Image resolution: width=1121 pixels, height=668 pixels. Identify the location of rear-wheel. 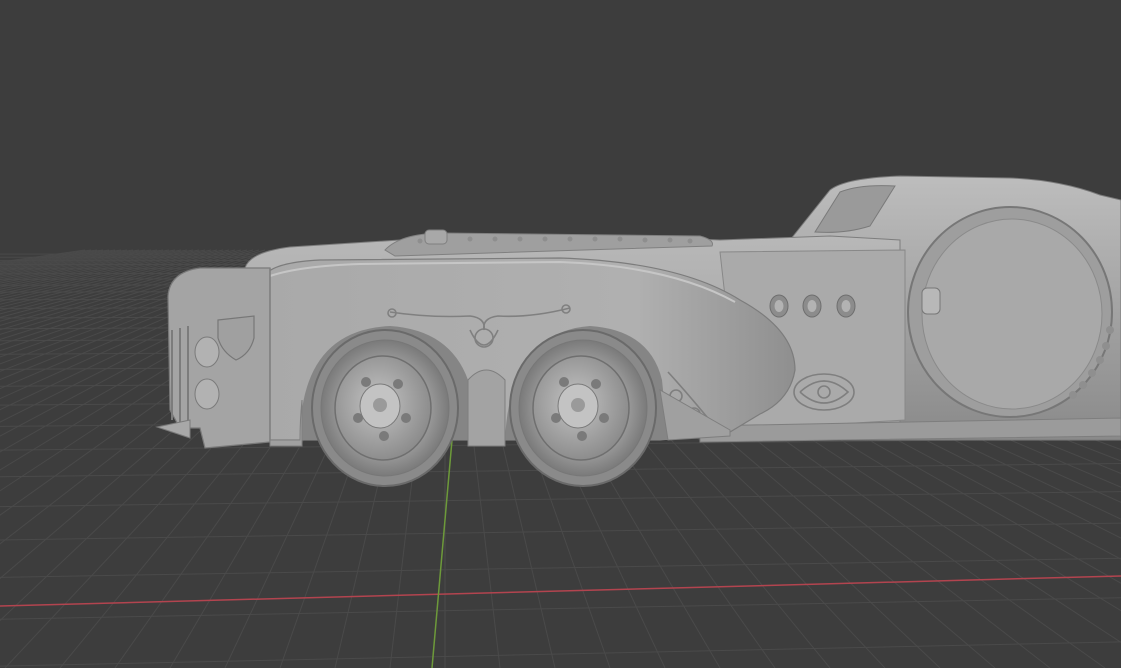
(583, 408).